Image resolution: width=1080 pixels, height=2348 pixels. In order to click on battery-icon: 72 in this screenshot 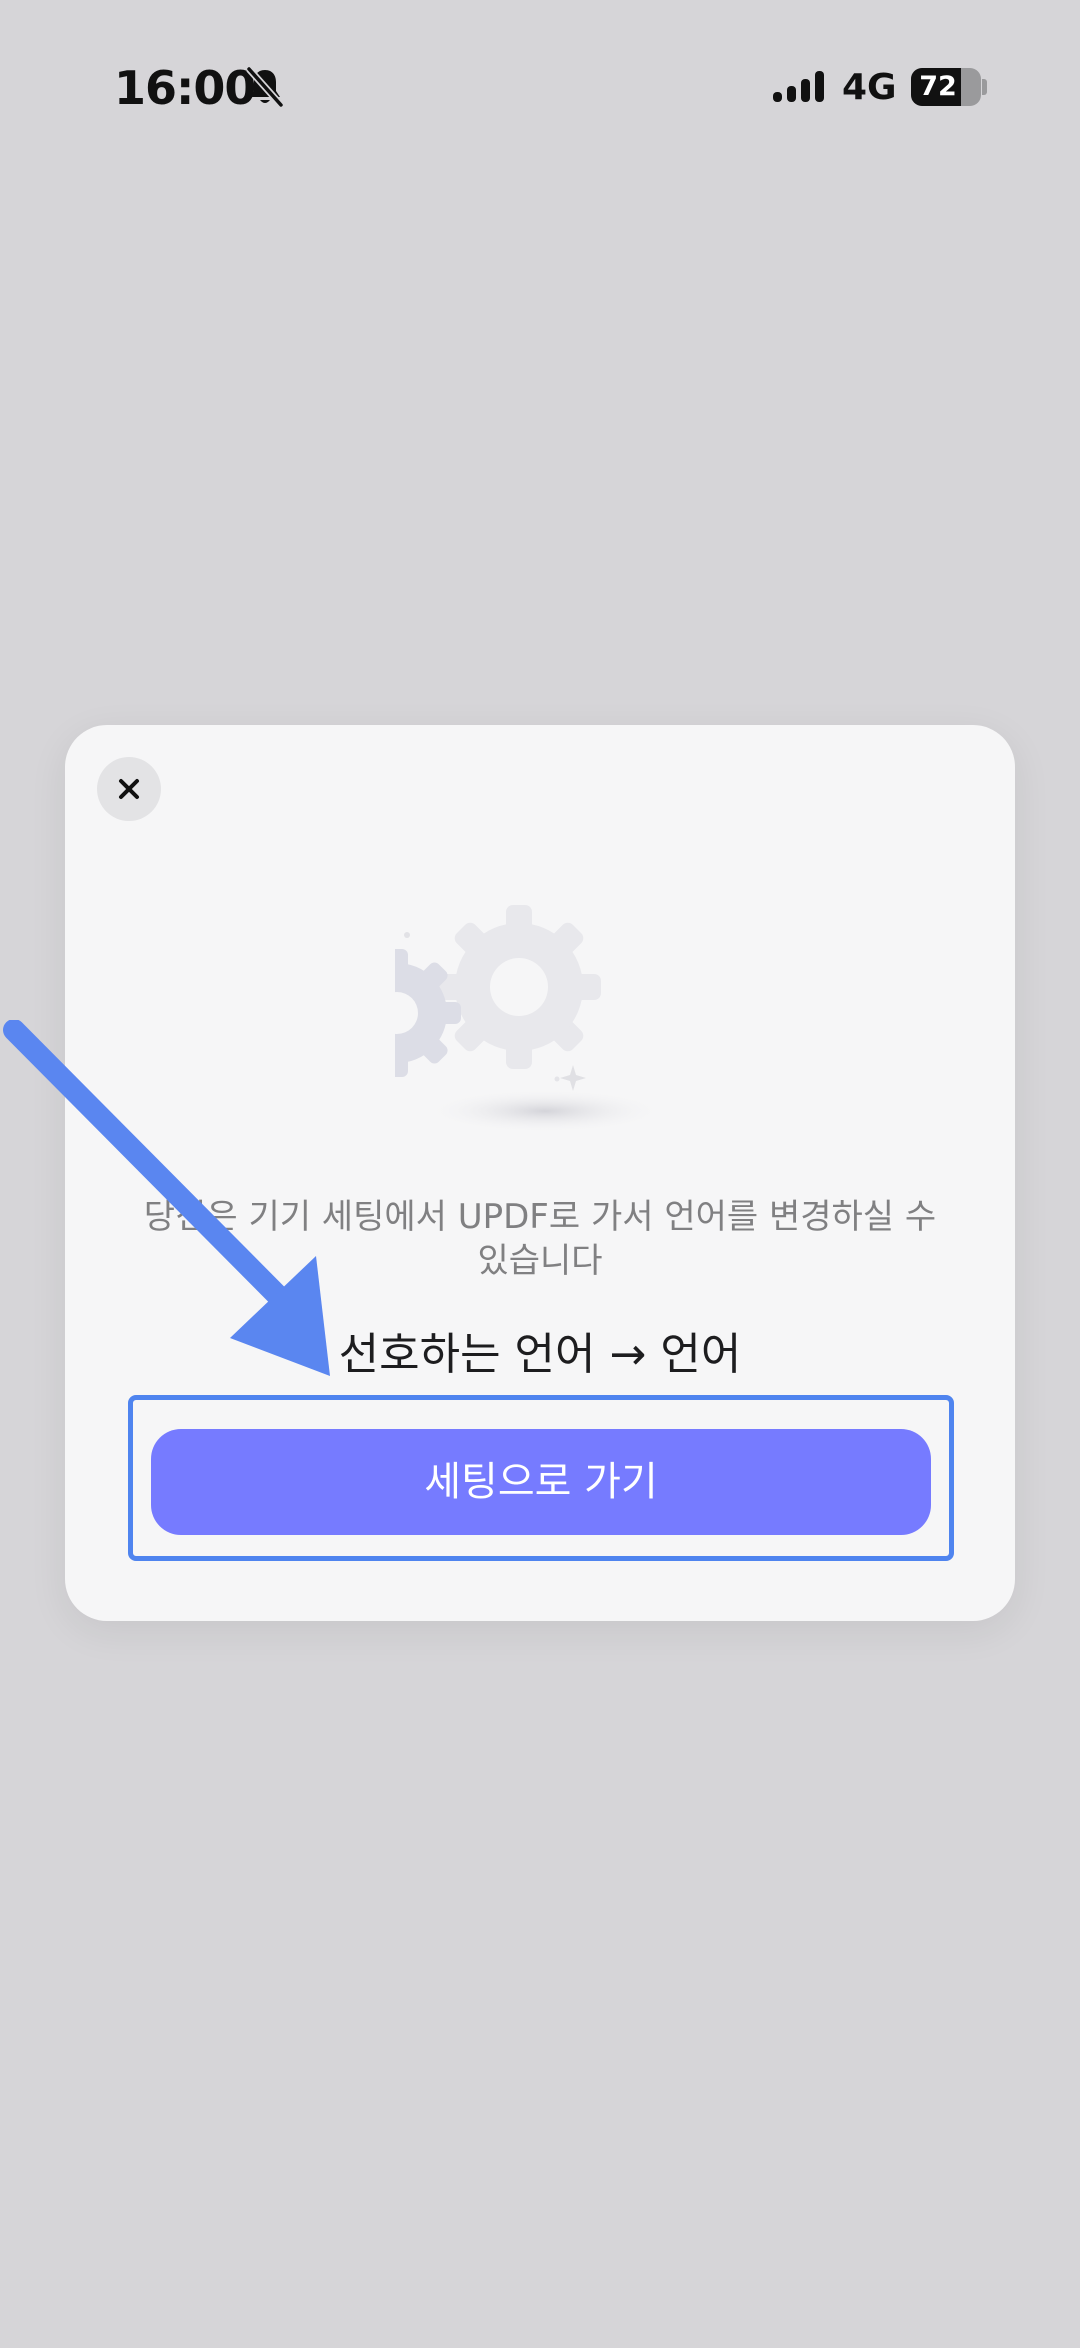, I will do `click(946, 87)`.